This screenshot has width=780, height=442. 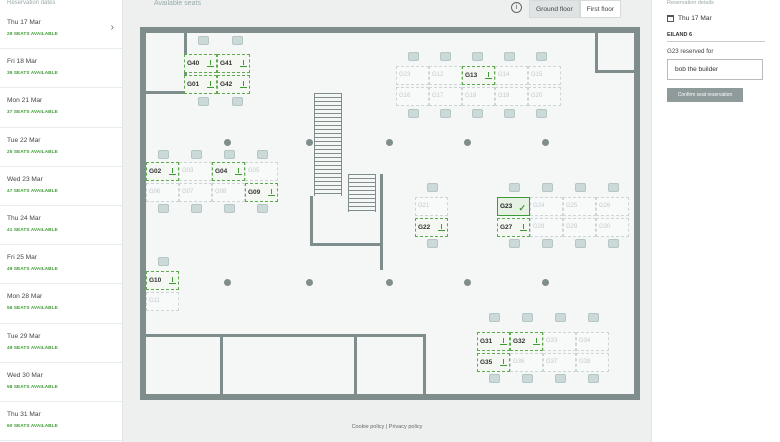 I want to click on seat-g31: G31, so click(x=493, y=341).